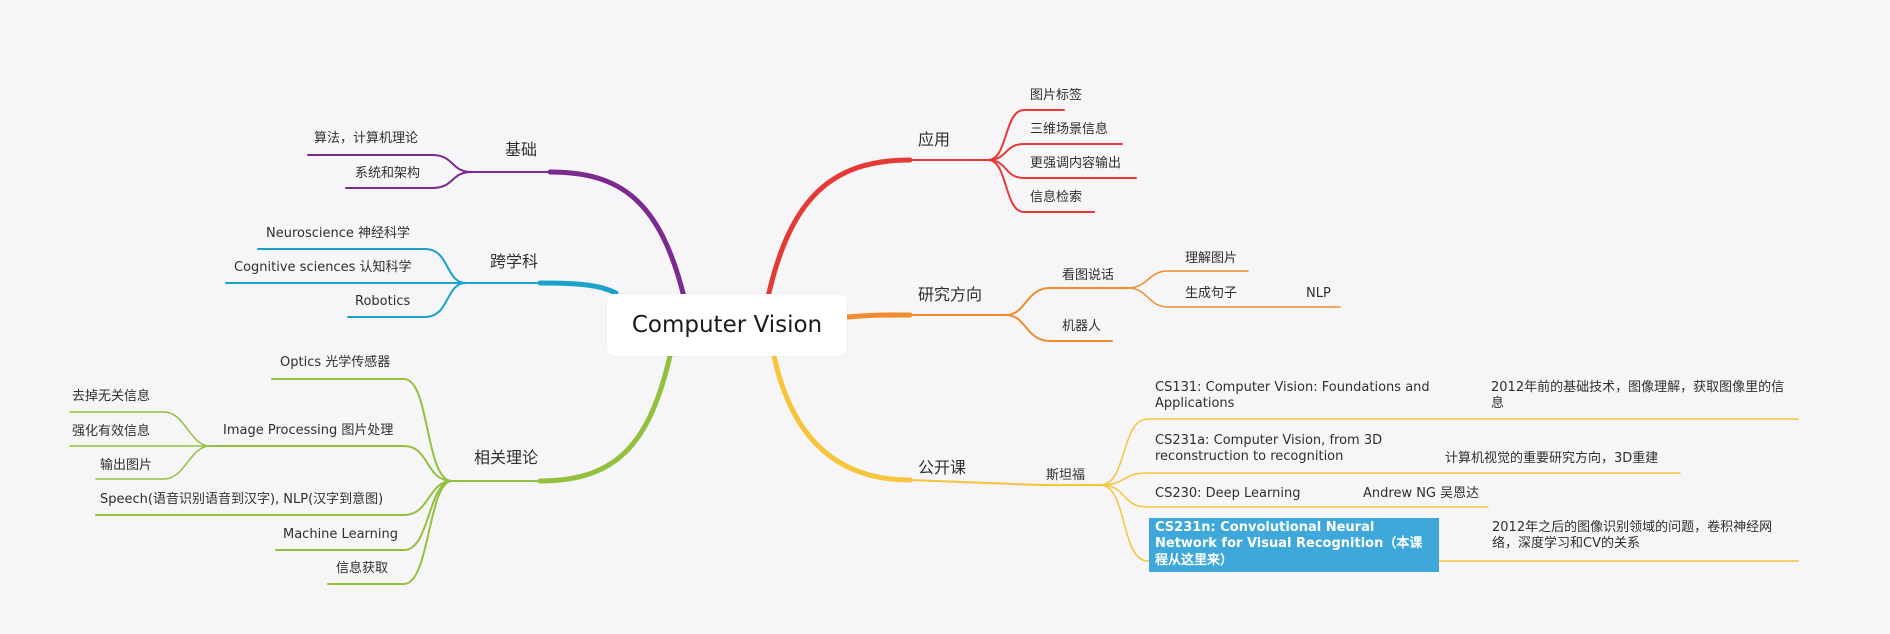 The image size is (1890, 634). Describe the element at coordinates (1056, 198) in the screenshot. I see `applications-item-retrieval: 信息检索` at that location.